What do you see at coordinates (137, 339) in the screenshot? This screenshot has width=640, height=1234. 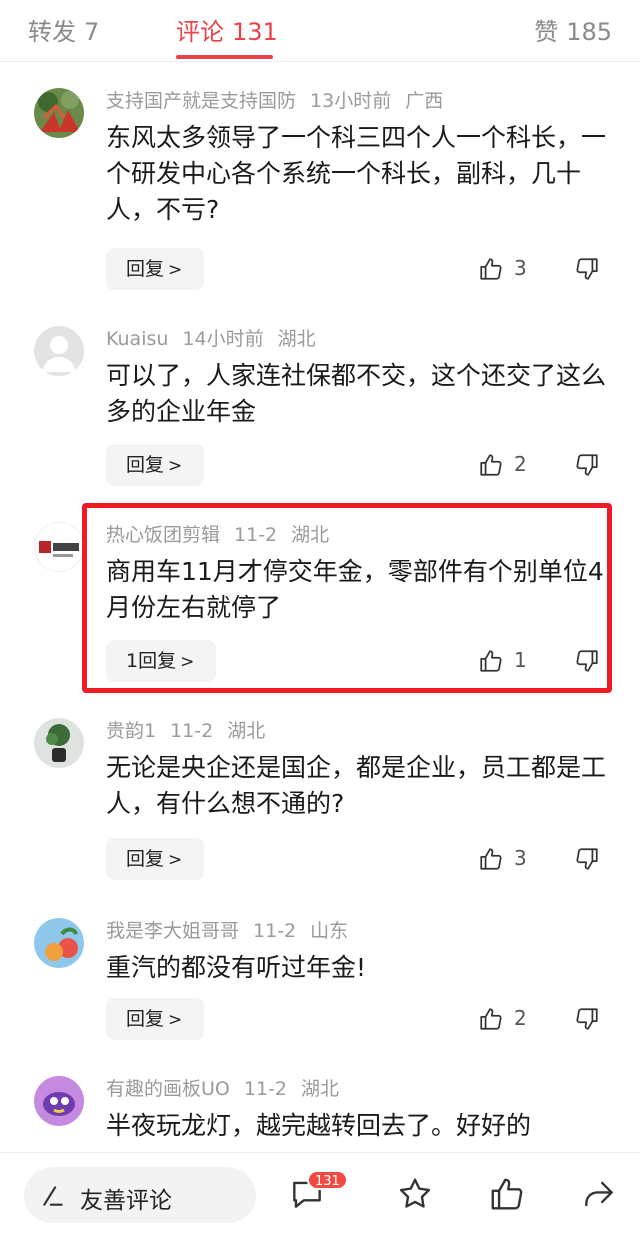 I see `comment-username: Kuaisu` at bounding box center [137, 339].